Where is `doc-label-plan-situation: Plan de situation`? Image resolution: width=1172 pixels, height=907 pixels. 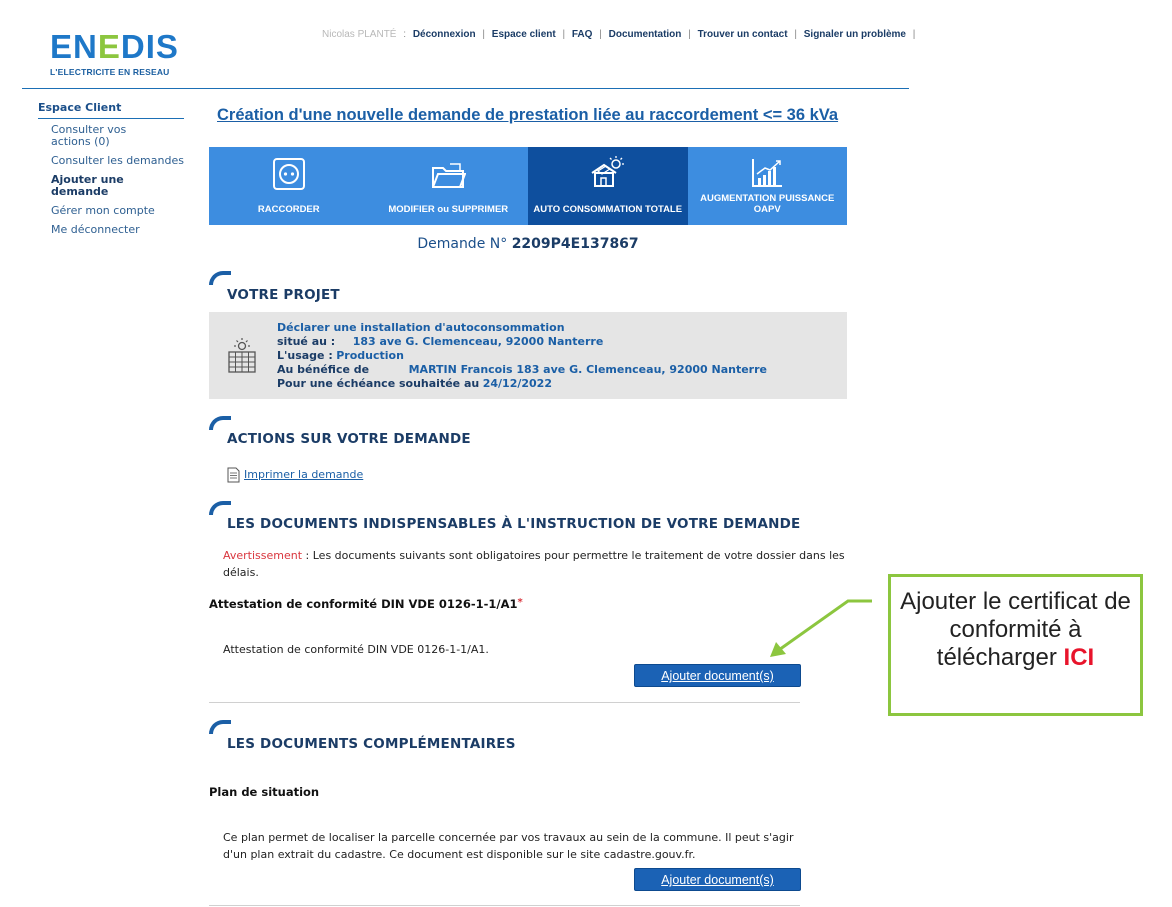 doc-label-plan-situation: Plan de situation is located at coordinates (264, 792).